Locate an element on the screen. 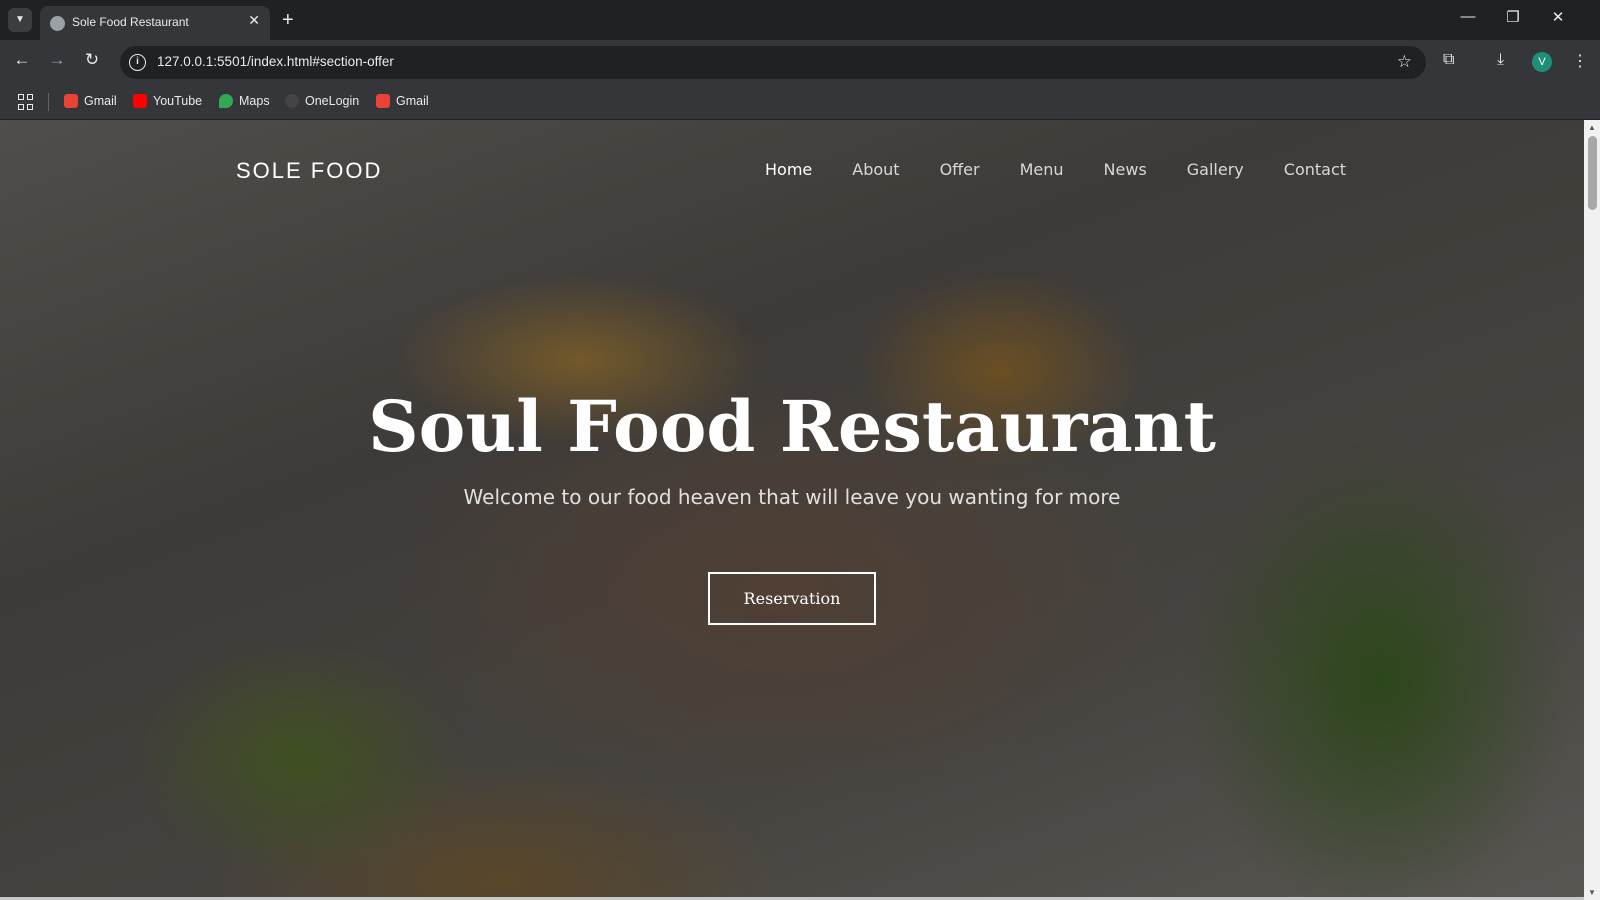  scroll-up-icon: ▲ is located at coordinates (1592, 127).